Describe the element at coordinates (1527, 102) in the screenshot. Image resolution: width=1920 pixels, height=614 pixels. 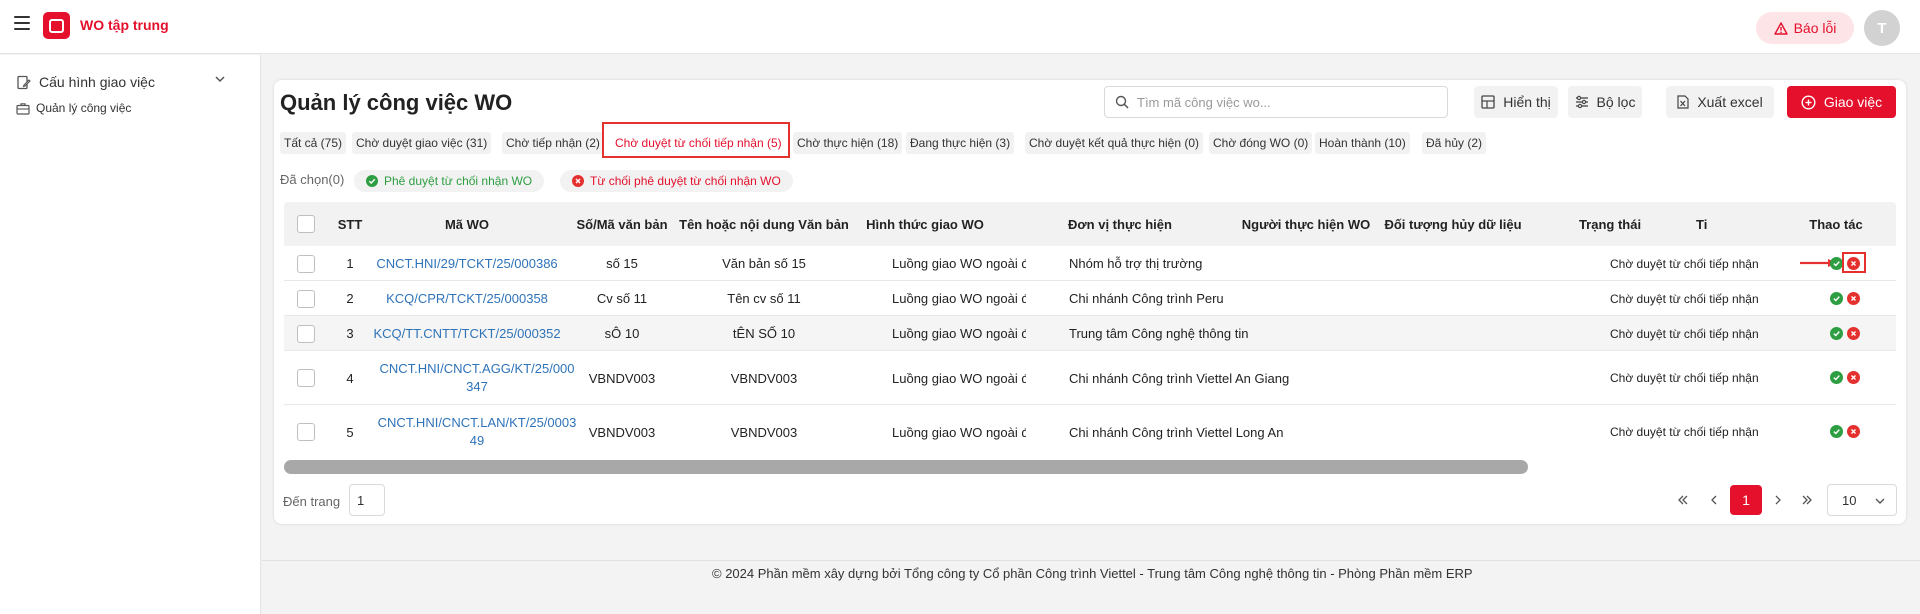
I see `display-label: Hiển thị` at that location.